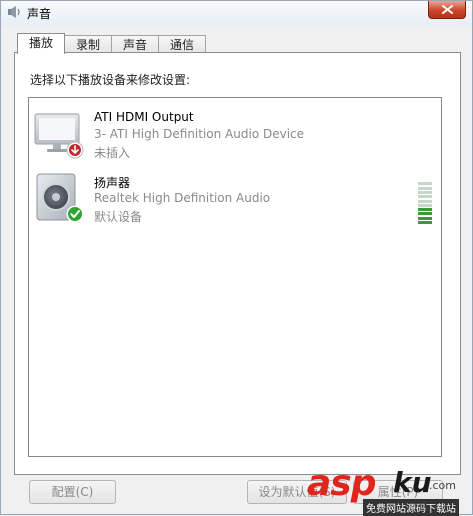 This screenshot has width=473, height=516. I want to click on close-button, so click(447, 10).